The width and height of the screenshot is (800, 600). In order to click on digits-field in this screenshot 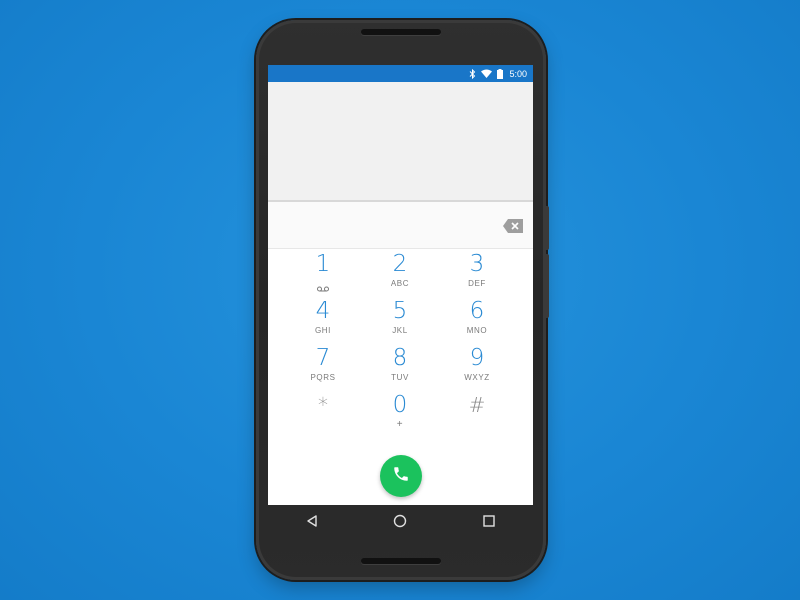, I will do `click(400, 225)`.